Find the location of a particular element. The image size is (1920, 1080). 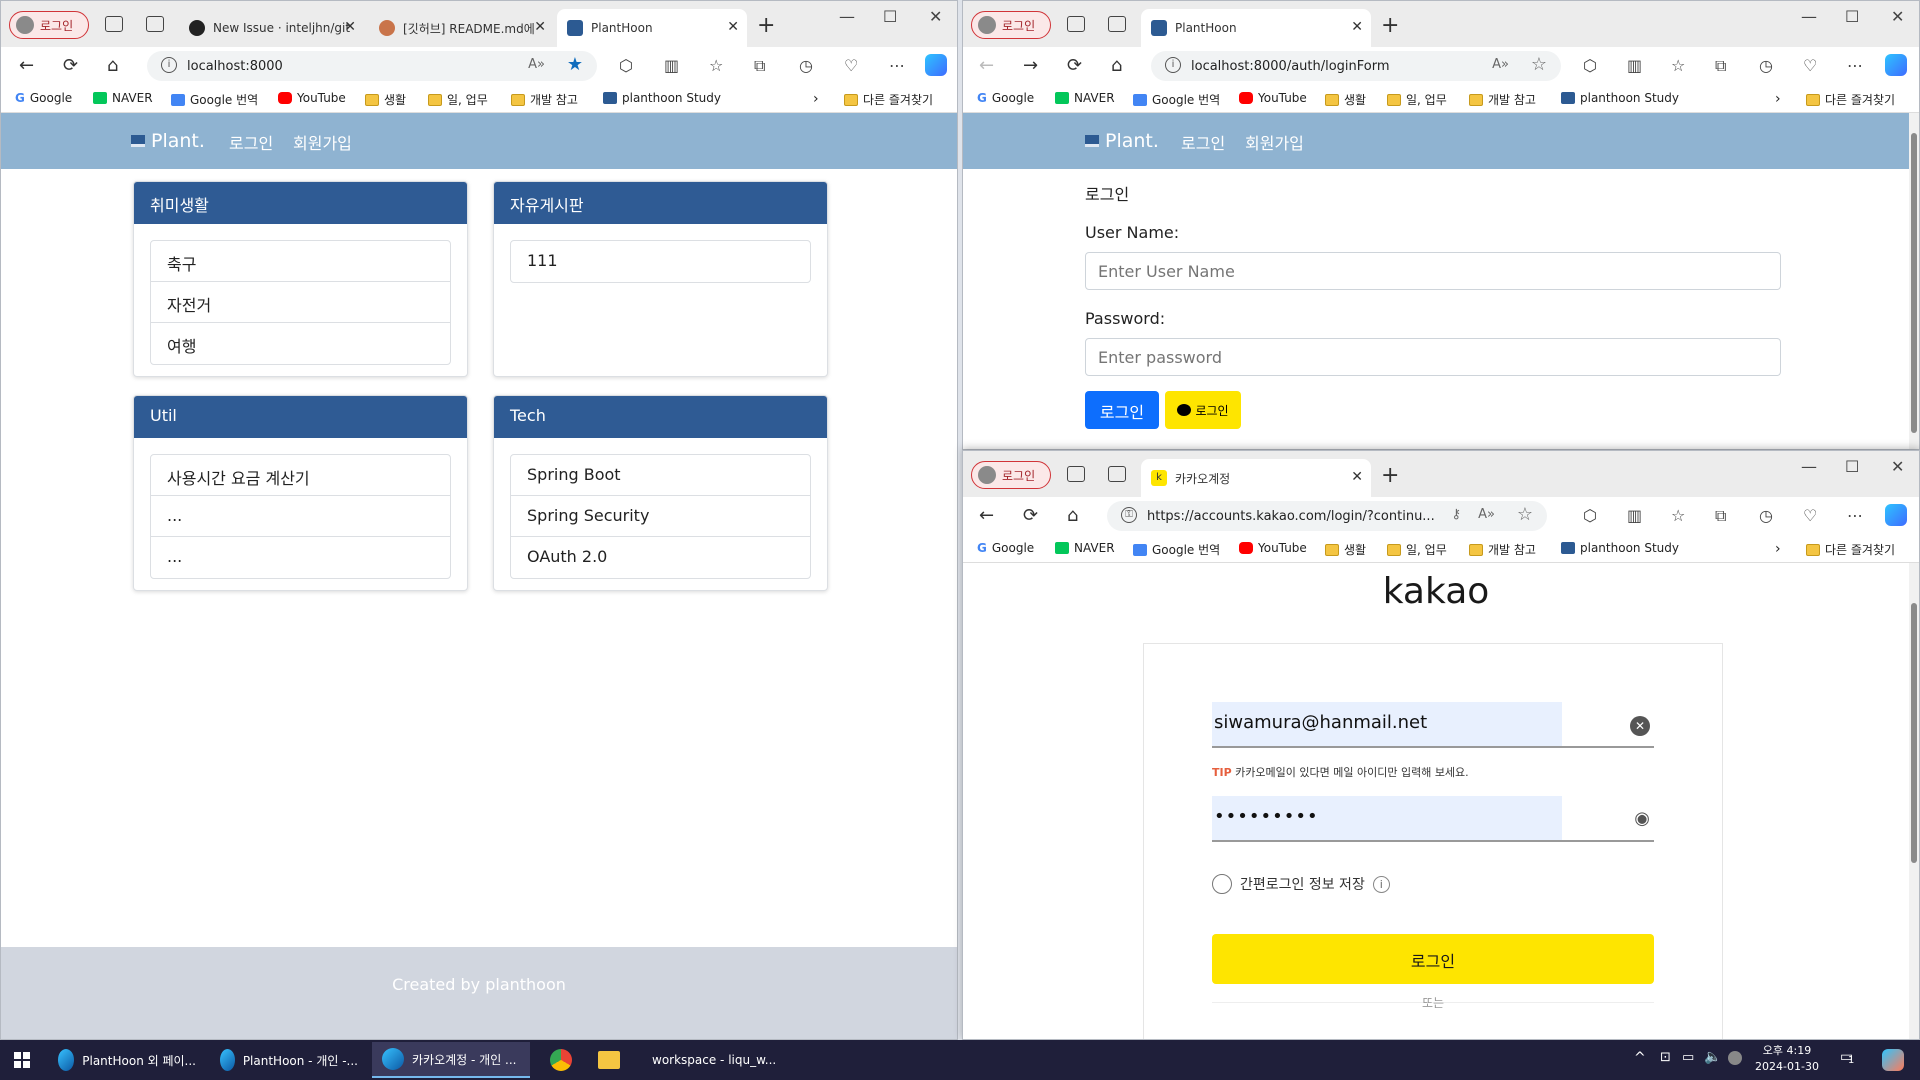

performance-icon: ♡ is located at coordinates (1810, 65).